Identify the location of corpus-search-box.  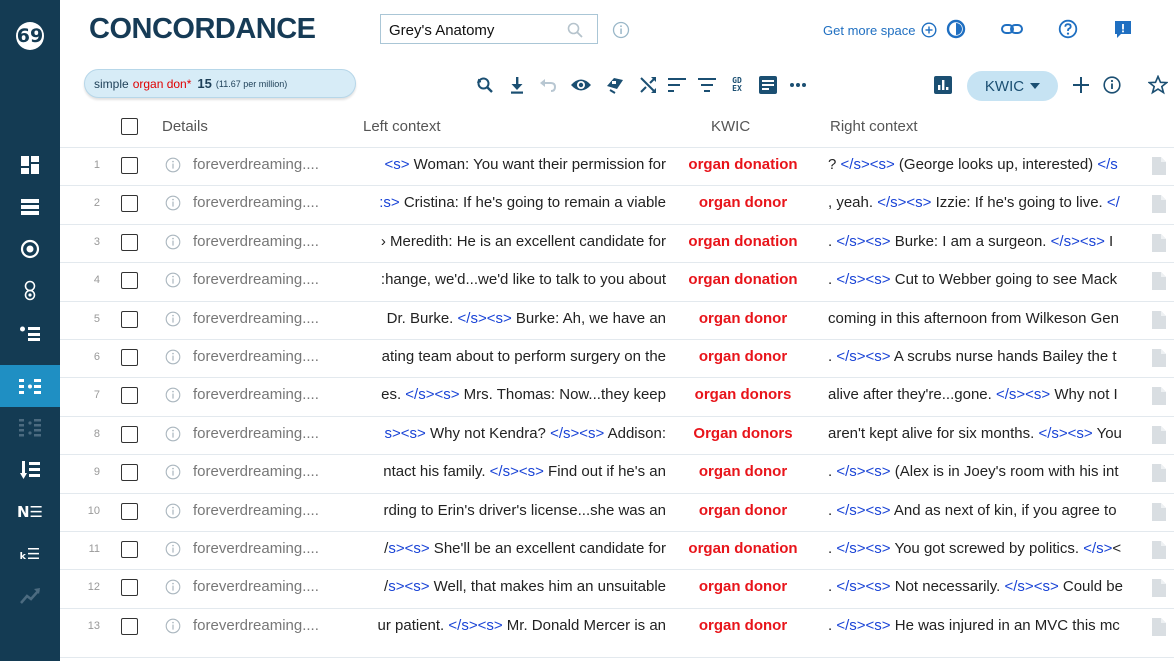
(489, 29).